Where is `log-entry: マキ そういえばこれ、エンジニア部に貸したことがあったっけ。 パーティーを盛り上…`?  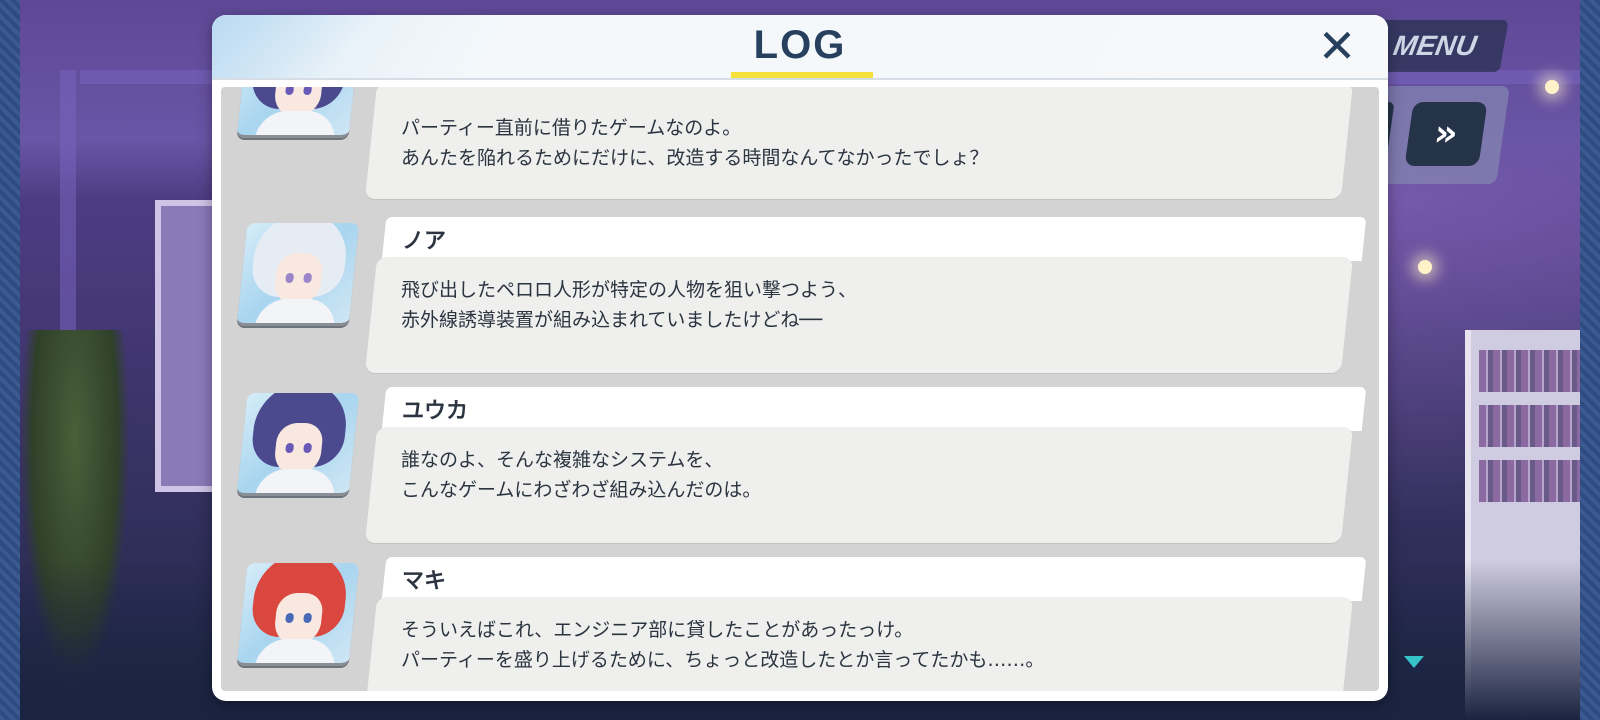 log-entry: マキ そういえばこれ、エンジニア部に貸したことがあったっけ。 パーティーを盛り上… is located at coordinates (800, 624).